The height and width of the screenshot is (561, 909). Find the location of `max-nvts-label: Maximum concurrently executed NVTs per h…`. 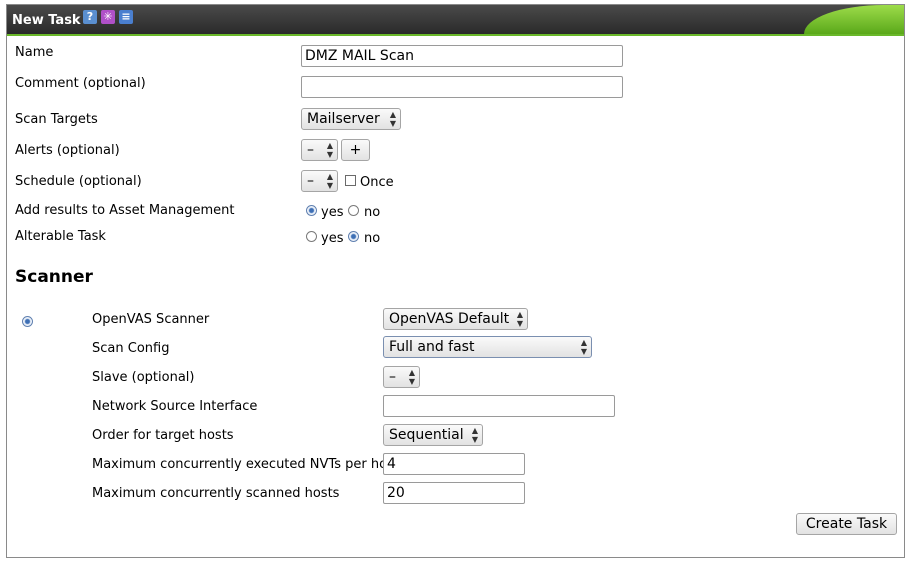

max-nvts-label: Maximum concurrently executed NVTs per h… is located at coordinates (245, 464).